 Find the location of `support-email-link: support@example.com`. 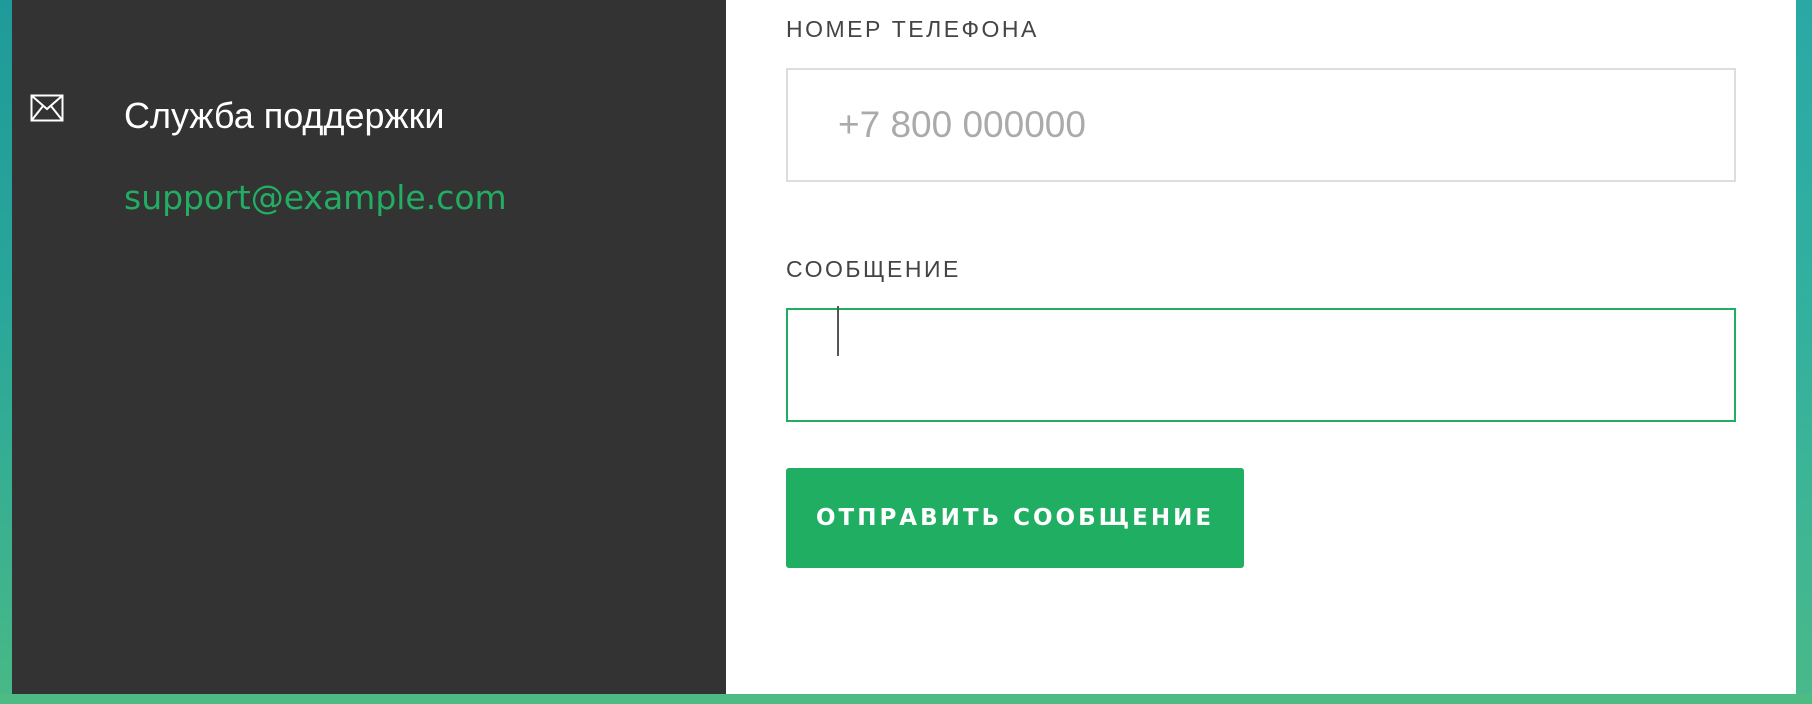

support-email-link: support@example.com is located at coordinates (315, 198).